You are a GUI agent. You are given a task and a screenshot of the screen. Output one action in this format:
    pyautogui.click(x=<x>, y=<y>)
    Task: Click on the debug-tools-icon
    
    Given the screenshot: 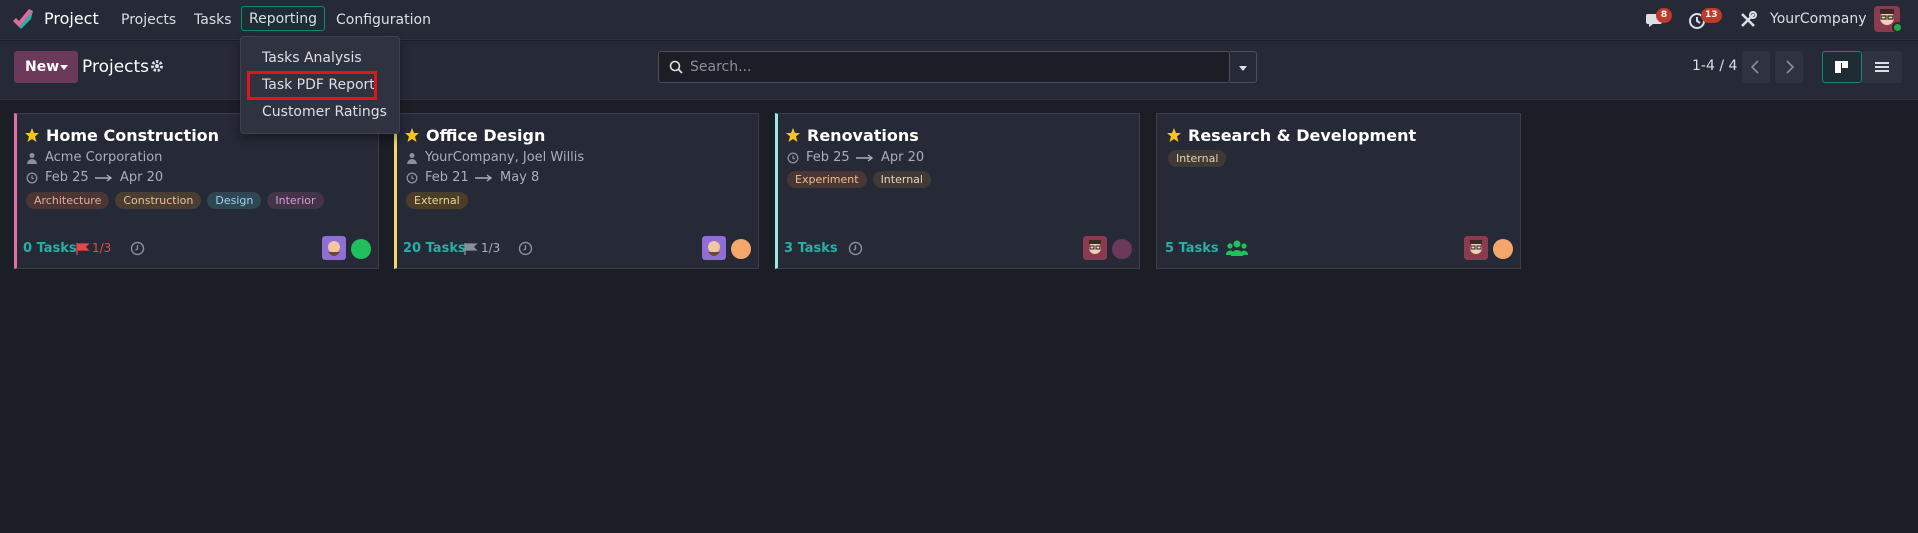 What is the action you would take?
    pyautogui.click(x=1749, y=20)
    